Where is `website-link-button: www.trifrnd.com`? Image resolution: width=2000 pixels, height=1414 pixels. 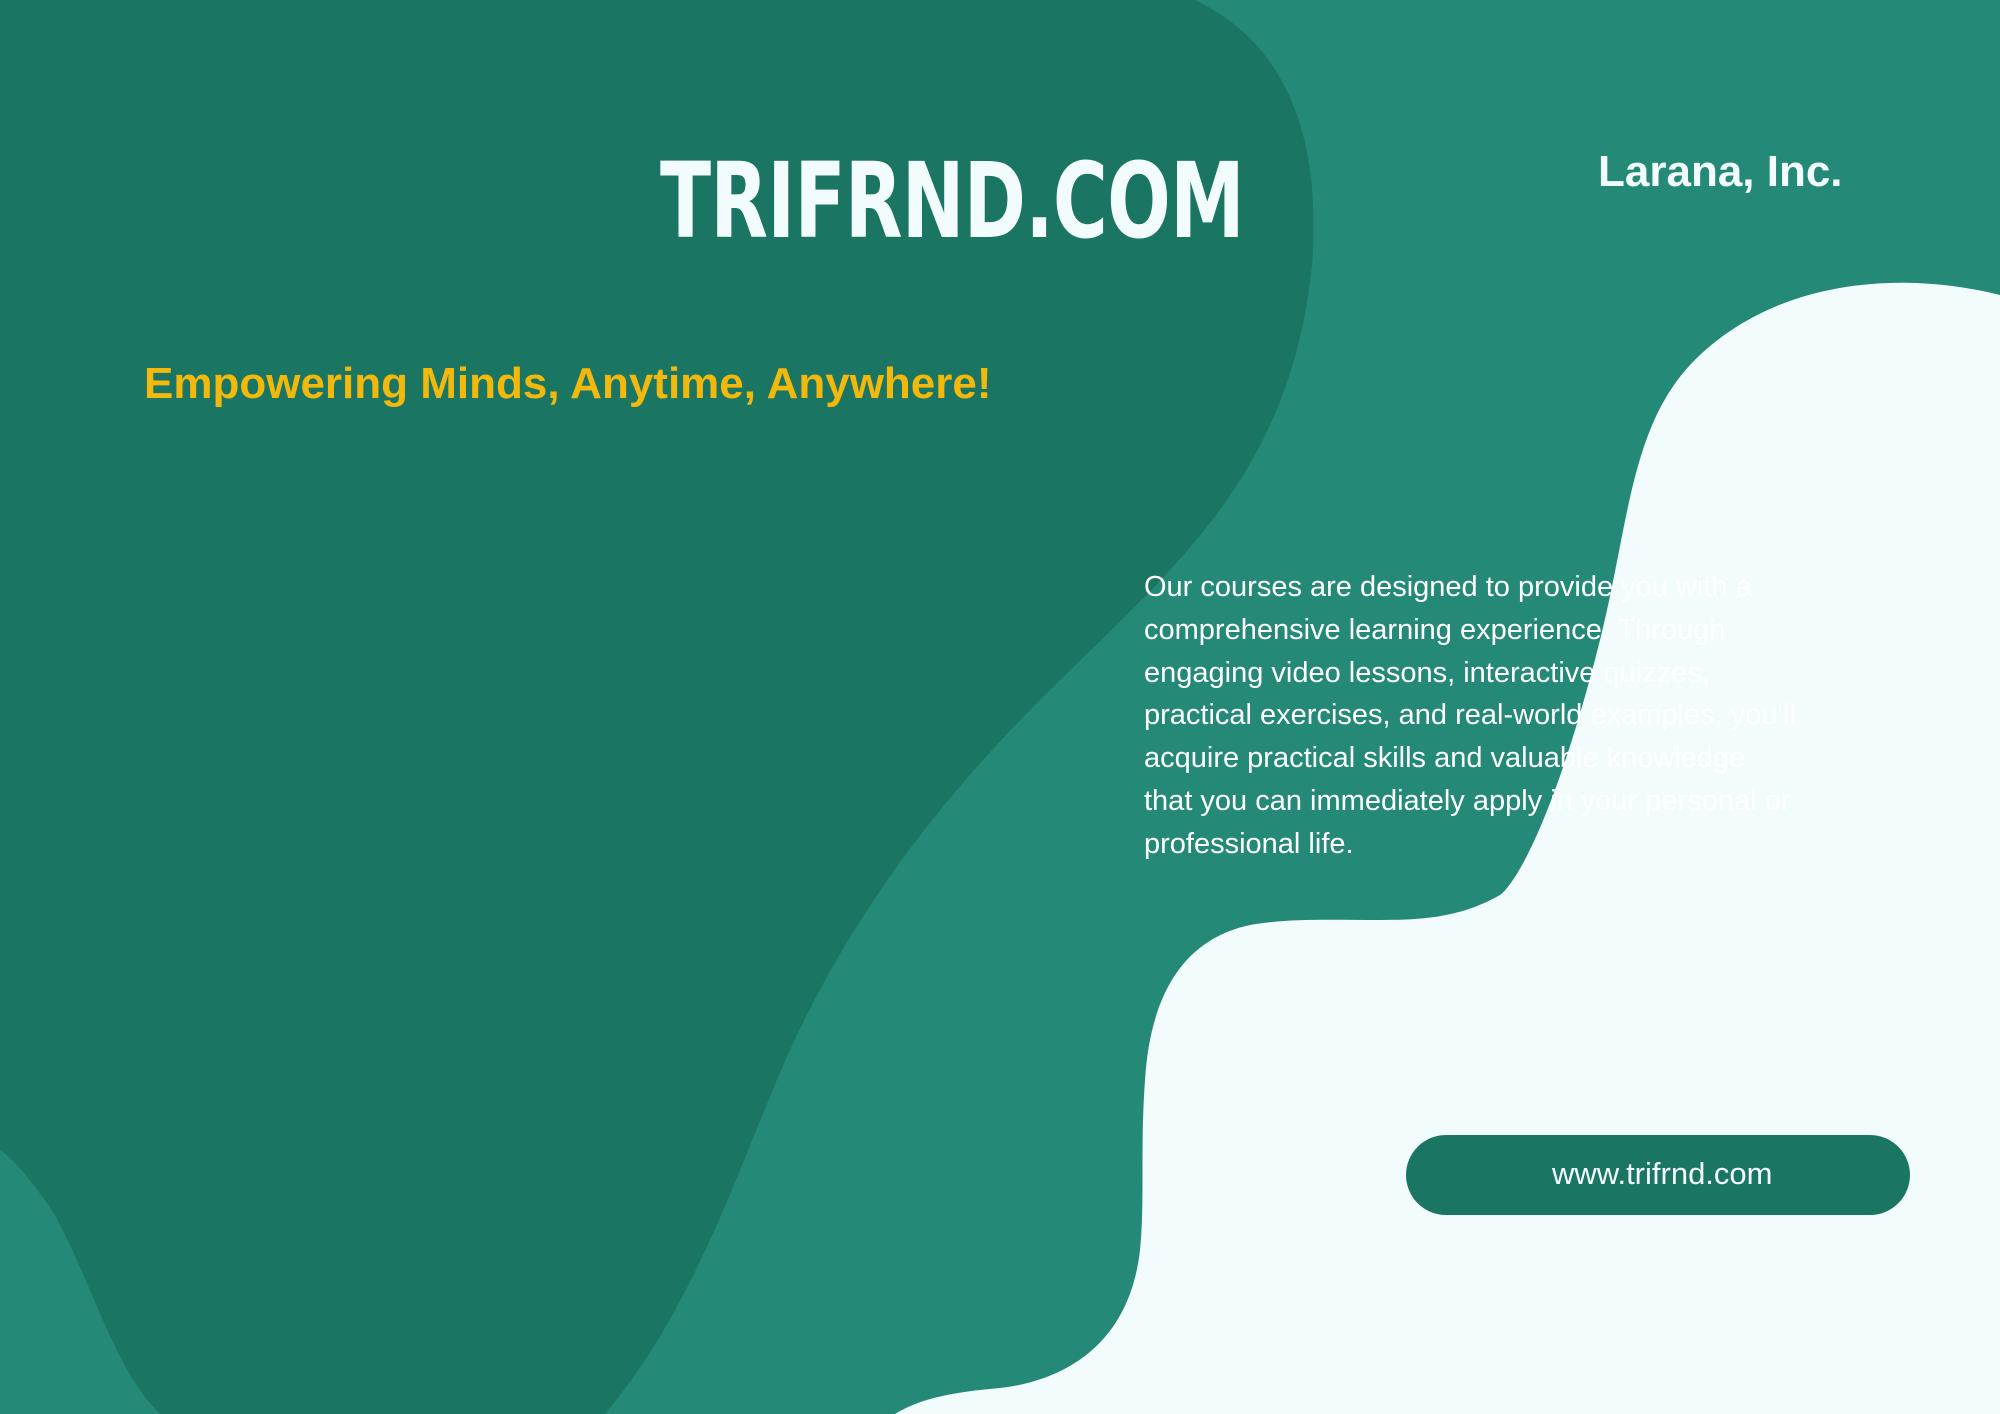 website-link-button: www.trifrnd.com is located at coordinates (1658, 1175).